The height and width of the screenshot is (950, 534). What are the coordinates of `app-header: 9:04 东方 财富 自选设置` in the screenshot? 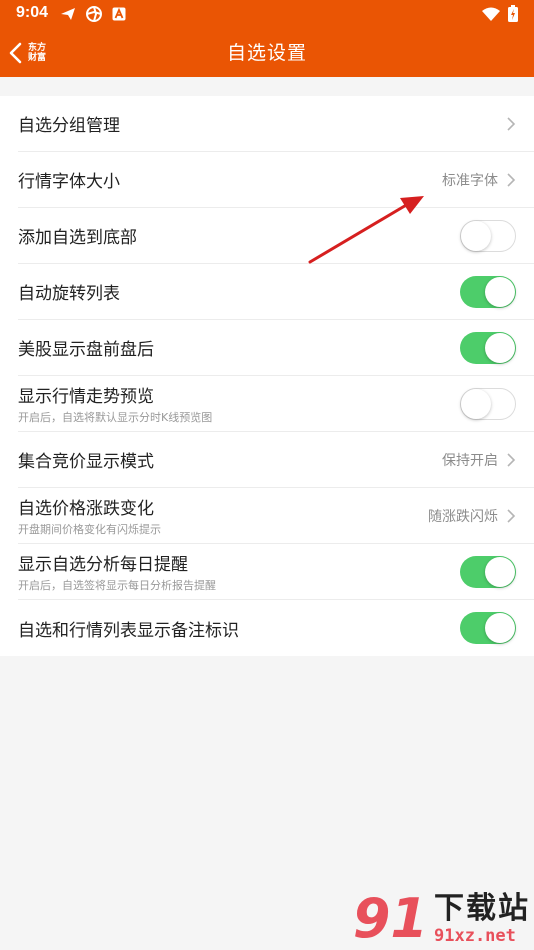 It's located at (267, 38).